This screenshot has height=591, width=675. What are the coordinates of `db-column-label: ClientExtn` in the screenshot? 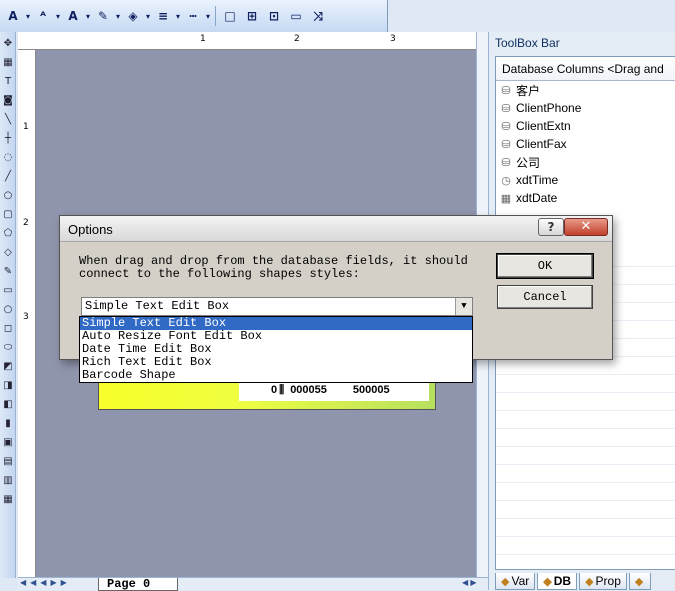 It's located at (543, 126).